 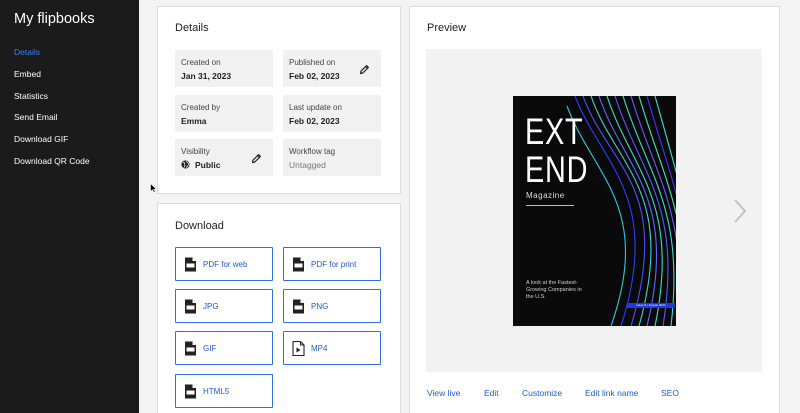 I want to click on html-file-icon, so click(x=190, y=391).